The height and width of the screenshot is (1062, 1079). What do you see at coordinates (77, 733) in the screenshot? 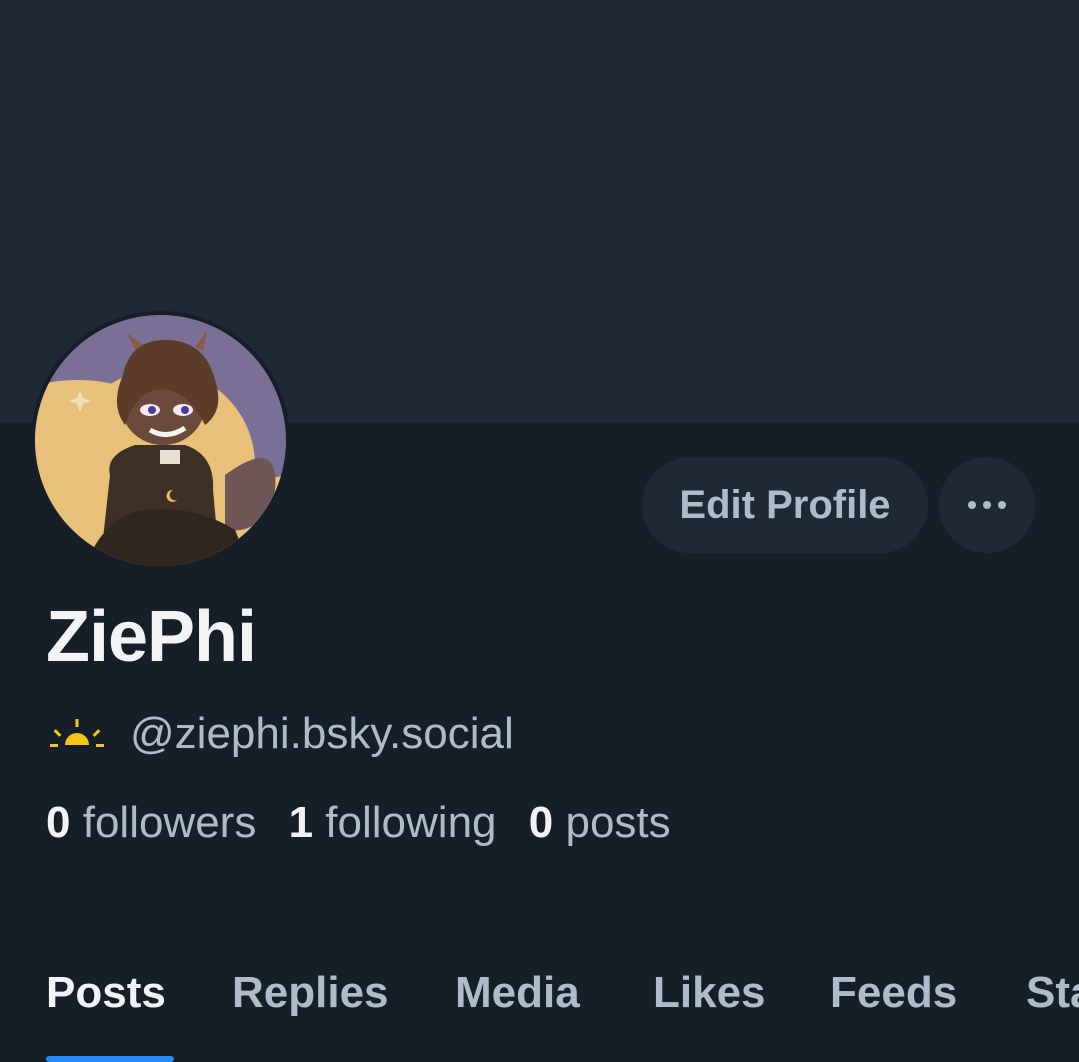
I see `sunrise-icon` at bounding box center [77, 733].